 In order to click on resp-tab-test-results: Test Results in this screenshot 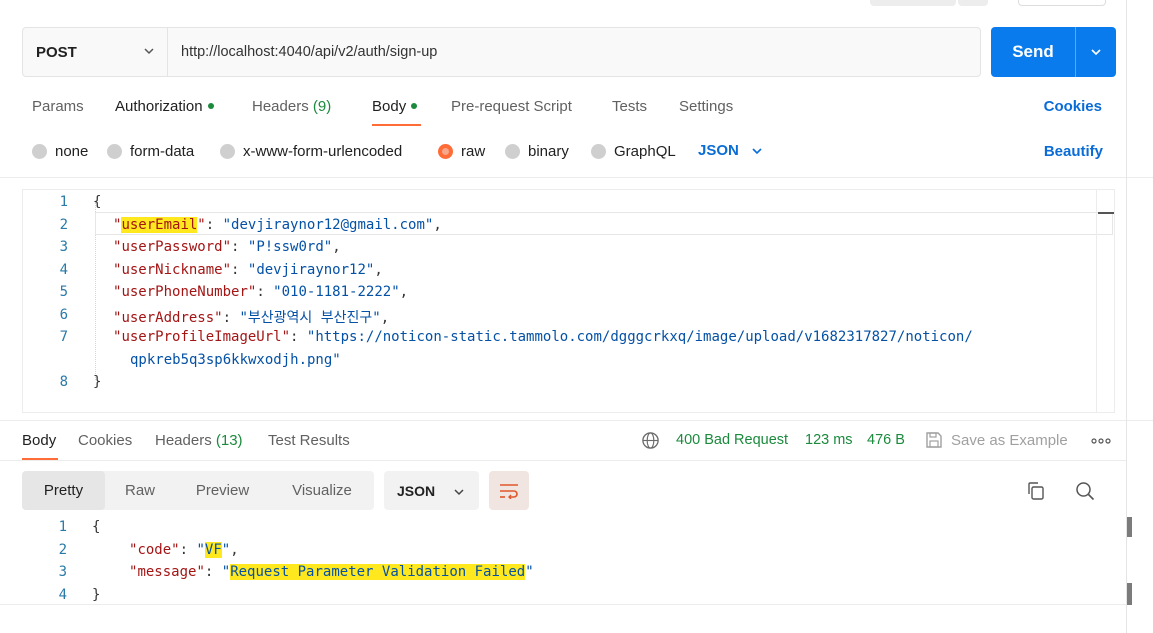, I will do `click(309, 440)`.